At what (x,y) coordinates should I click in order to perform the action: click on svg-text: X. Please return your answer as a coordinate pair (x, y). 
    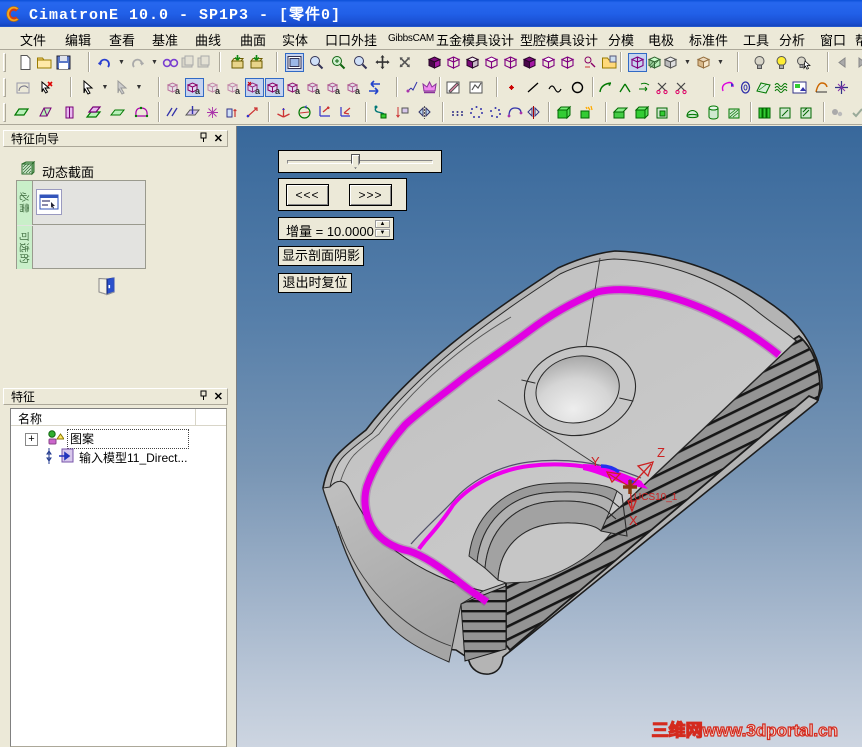
    Looking at the image, I should click on (633, 520).